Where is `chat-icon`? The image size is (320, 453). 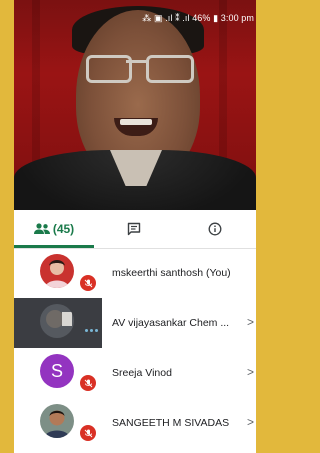 chat-icon is located at coordinates (134, 229).